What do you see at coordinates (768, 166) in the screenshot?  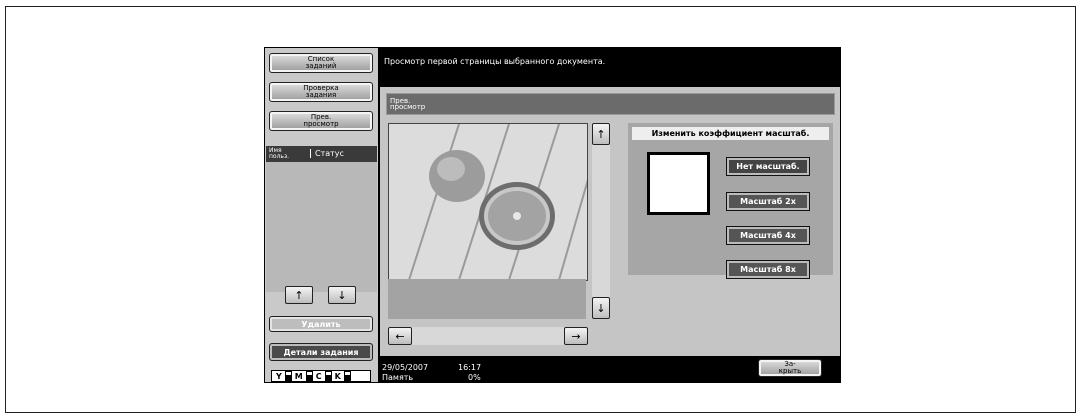 I see `no-zoom-button: Нет масштаб.` at bounding box center [768, 166].